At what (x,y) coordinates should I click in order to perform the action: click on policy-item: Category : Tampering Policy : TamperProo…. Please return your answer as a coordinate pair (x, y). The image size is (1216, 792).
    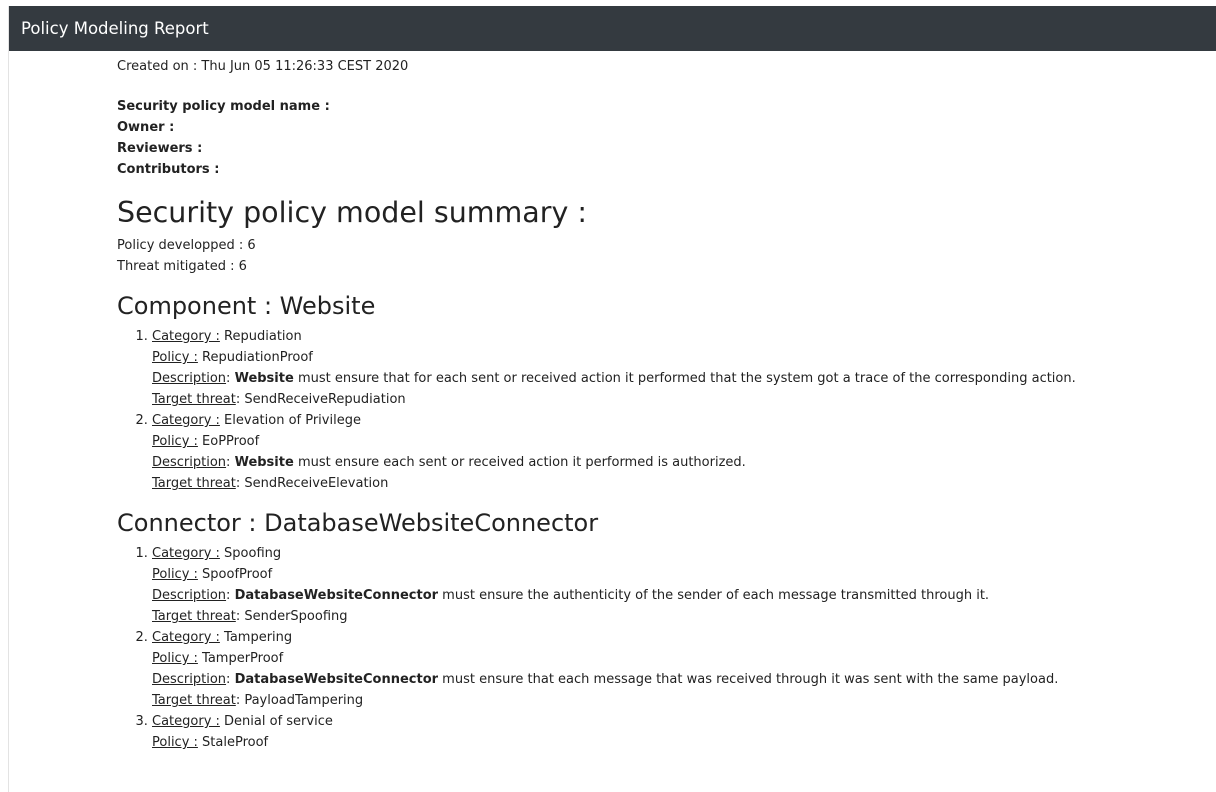
    Looking at the image, I should click on (684, 669).